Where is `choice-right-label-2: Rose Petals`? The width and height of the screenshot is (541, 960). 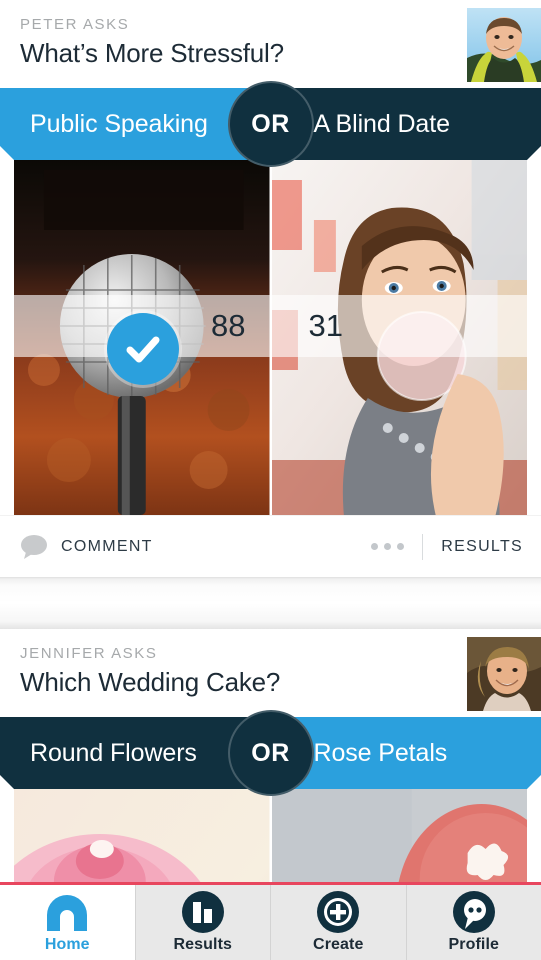 choice-right-label-2: Rose Petals is located at coordinates (380, 752).